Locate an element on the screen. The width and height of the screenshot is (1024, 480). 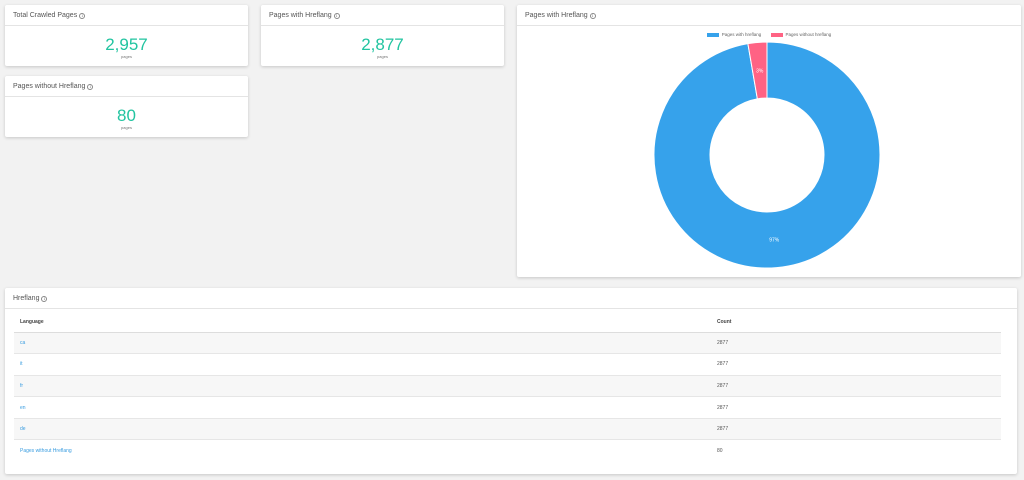
language-cell: fr is located at coordinates (362, 385).